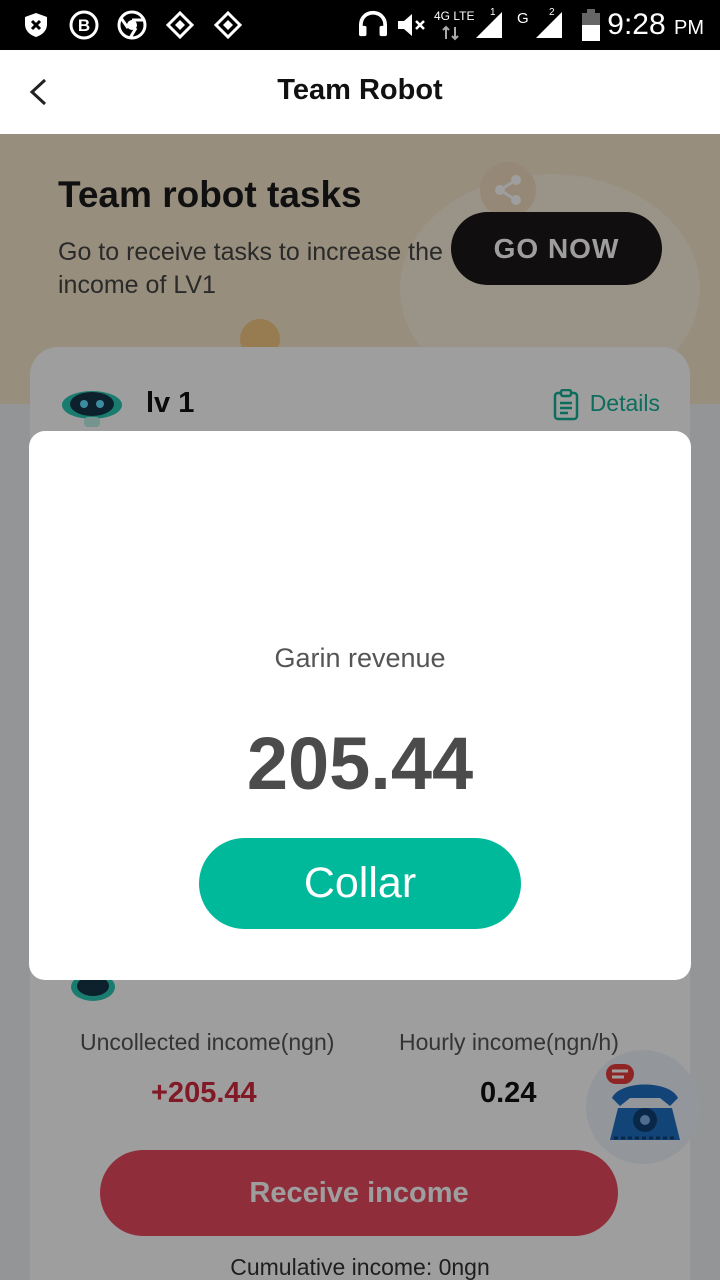 This screenshot has height=1280, width=720. I want to click on b-app-icon: B, so click(84, 25).